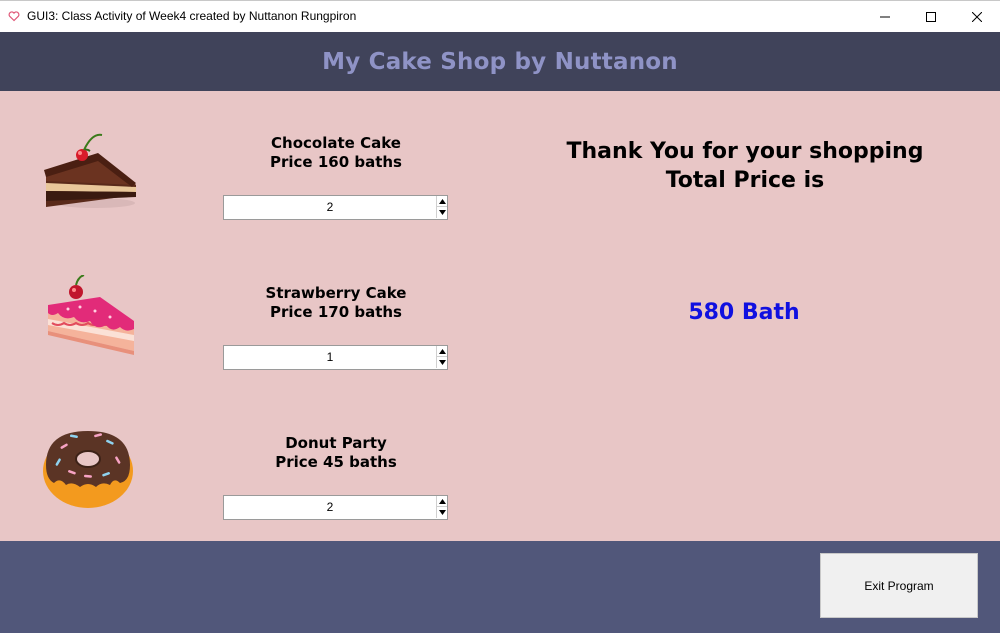 The width and height of the screenshot is (1000, 633). I want to click on decrement-button-donut, so click(441, 512).